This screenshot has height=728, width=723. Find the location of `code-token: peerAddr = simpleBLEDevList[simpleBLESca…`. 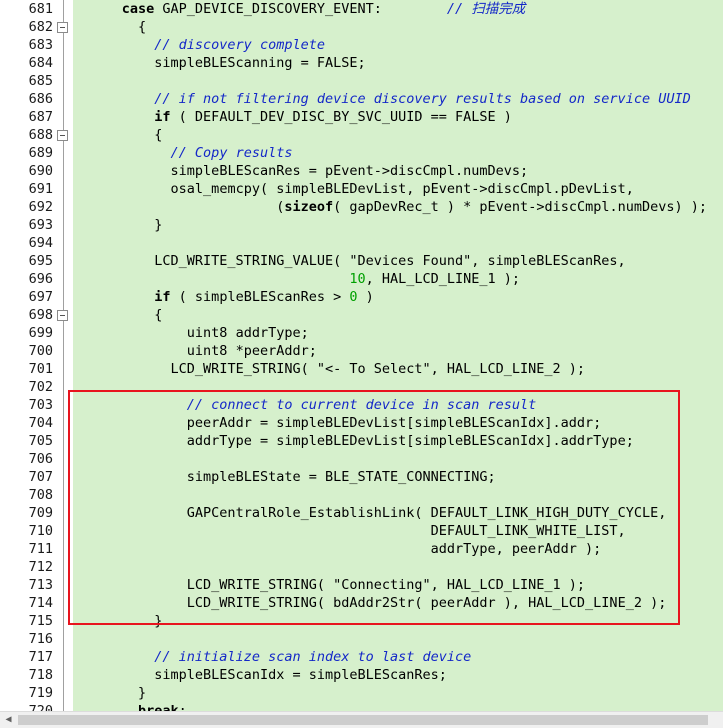

code-token: peerAddr = simpleBLEDevList[simpleBLESca… is located at coordinates (394, 423).